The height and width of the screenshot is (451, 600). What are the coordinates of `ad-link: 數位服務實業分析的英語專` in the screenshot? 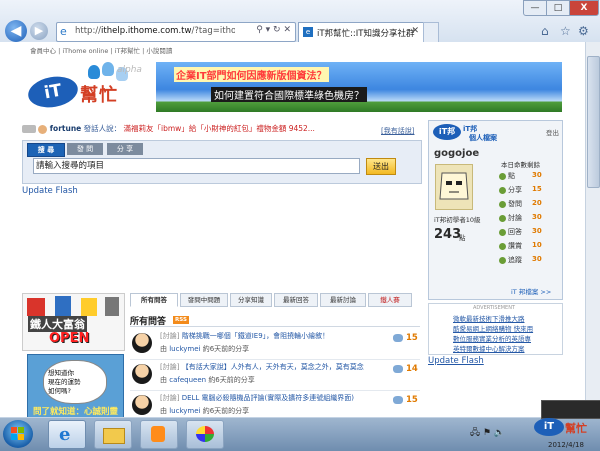 It's located at (492, 338).